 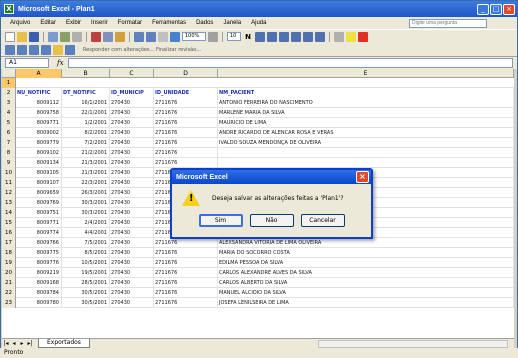 What do you see at coordinates (60, 63) in the screenshot?
I see `fx-icon: fx` at bounding box center [60, 63].